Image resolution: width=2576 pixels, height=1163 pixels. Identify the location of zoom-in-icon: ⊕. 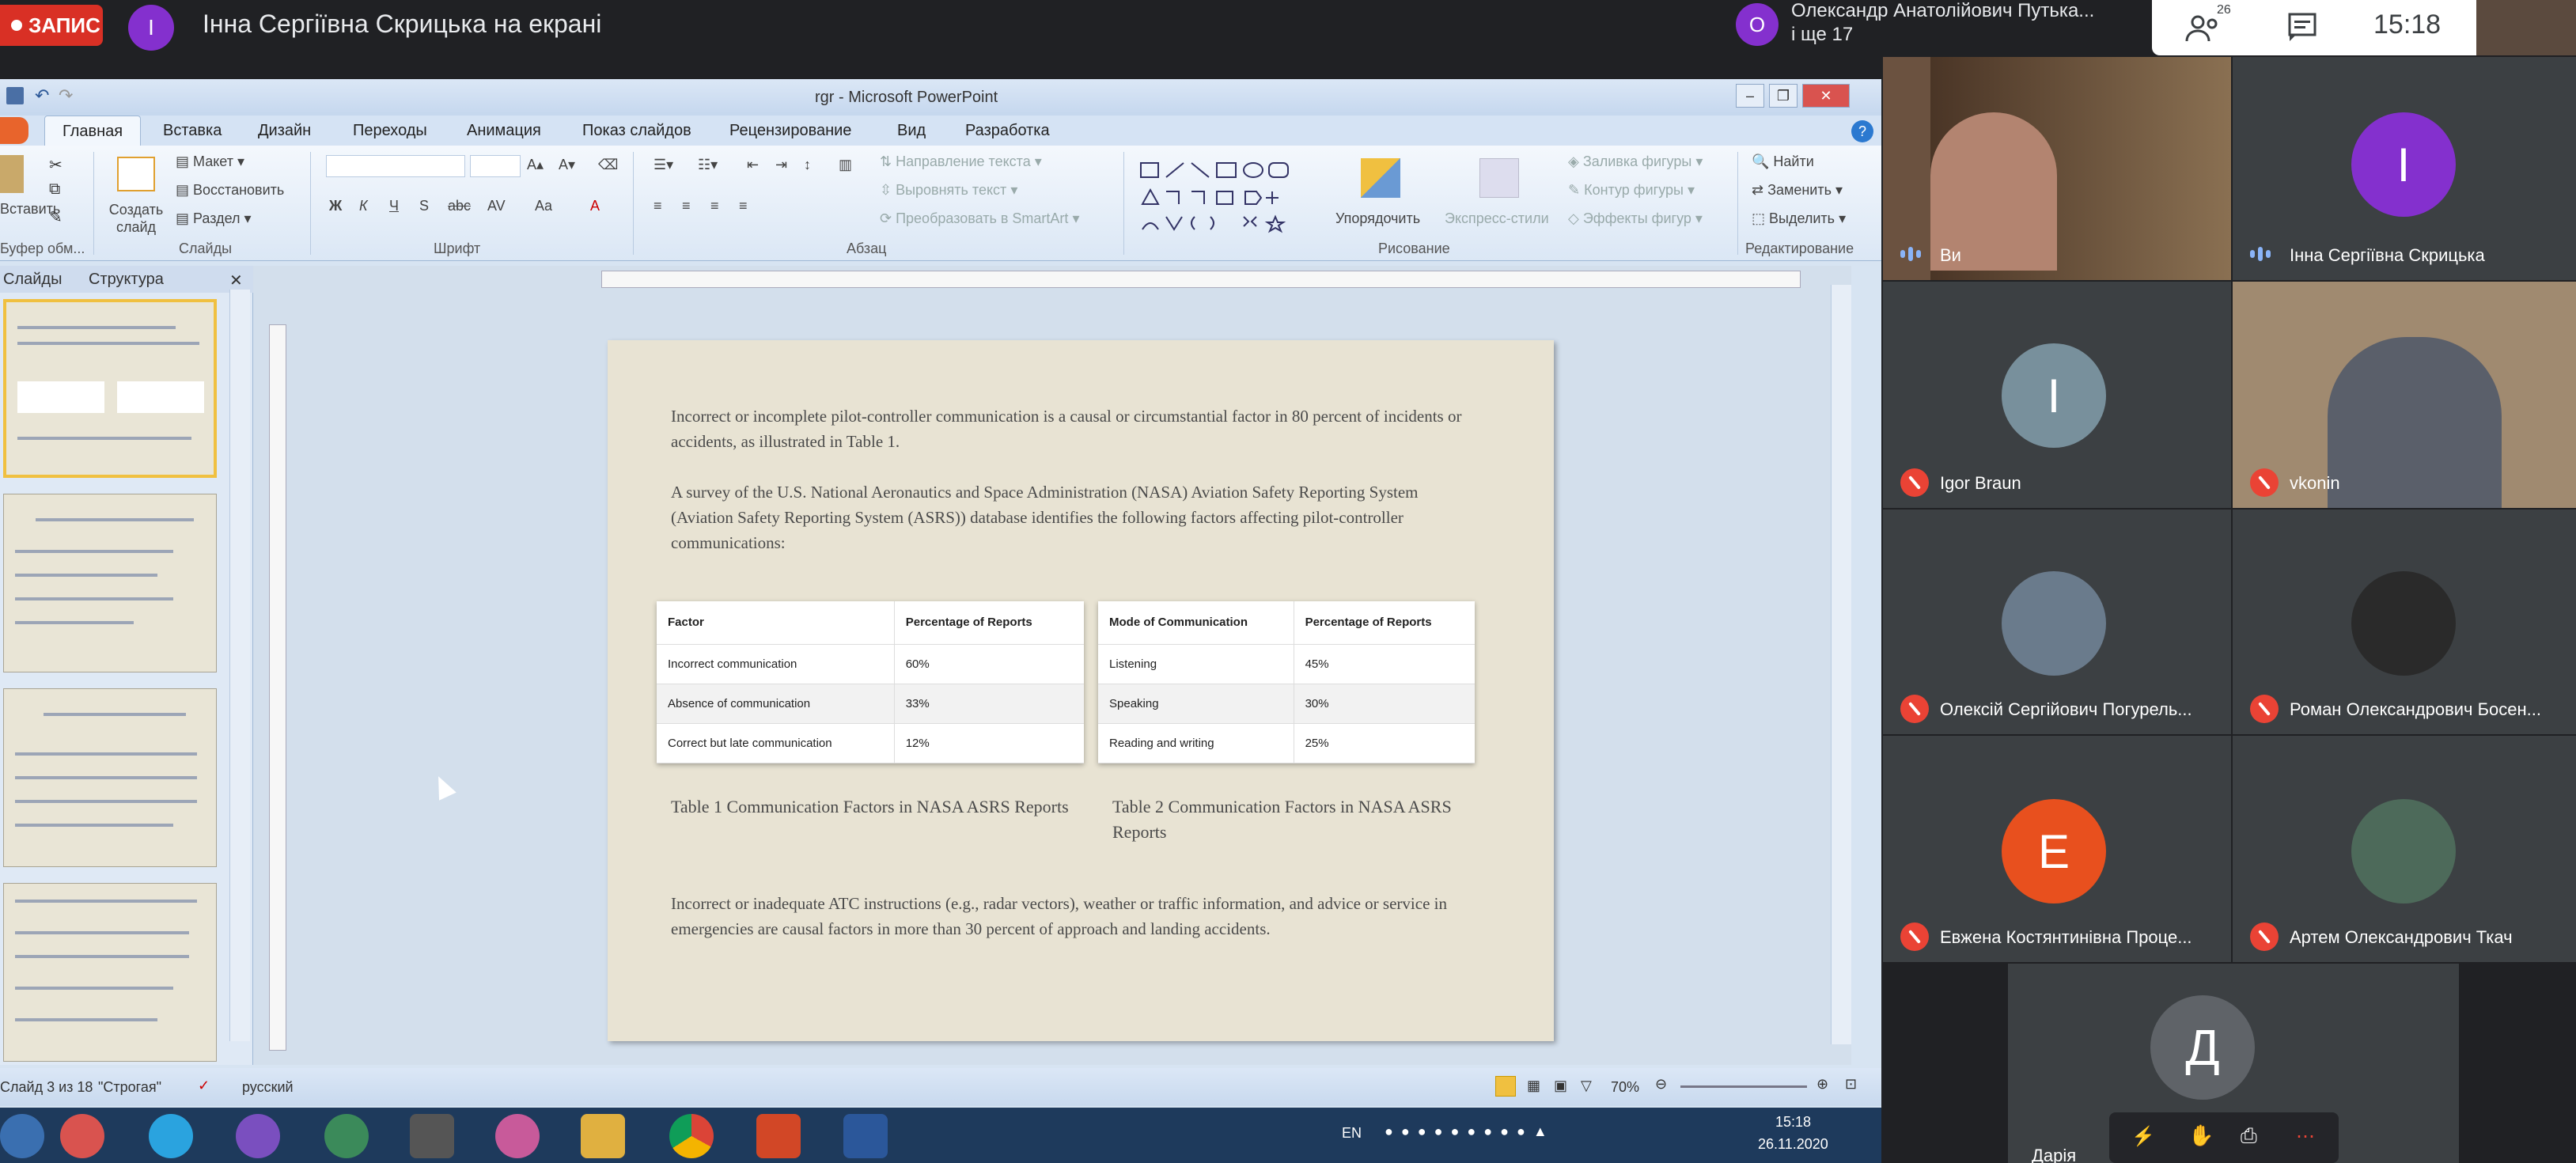
(1822, 1084).